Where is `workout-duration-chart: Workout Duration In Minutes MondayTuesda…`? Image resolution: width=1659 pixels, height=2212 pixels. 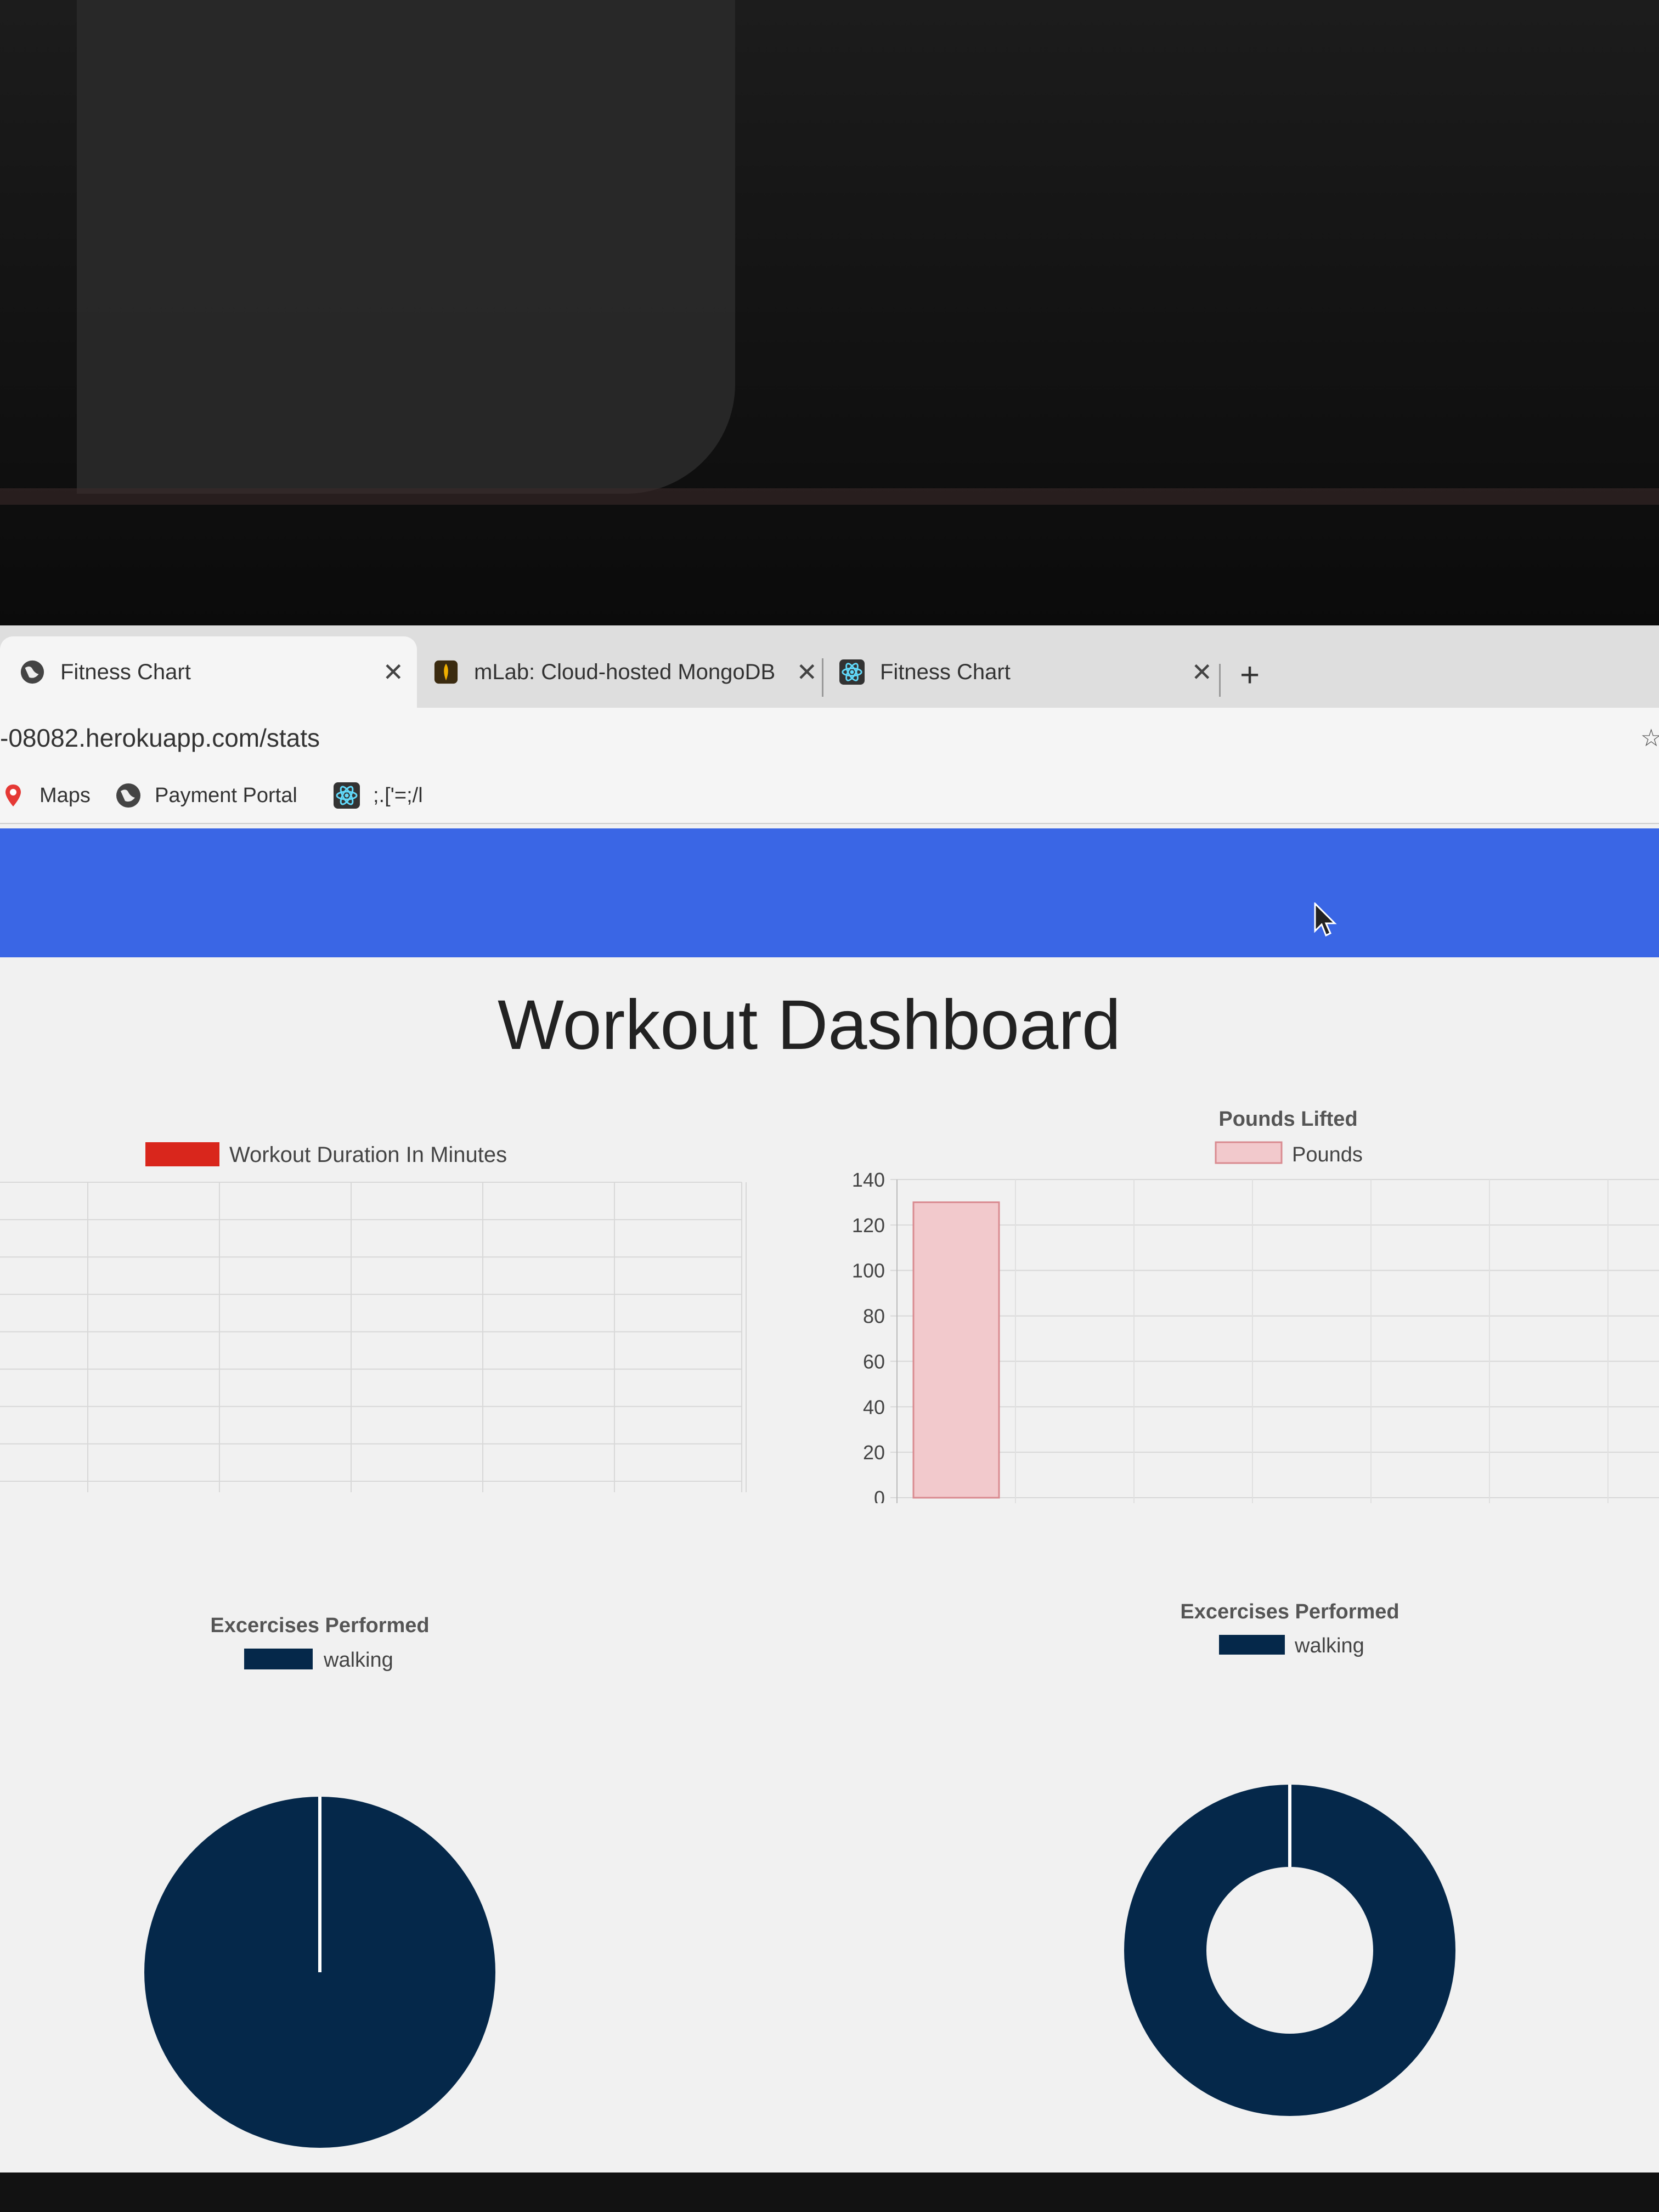 workout-duration-chart: Workout Duration In Minutes MondayTuesda… is located at coordinates (374, 1317).